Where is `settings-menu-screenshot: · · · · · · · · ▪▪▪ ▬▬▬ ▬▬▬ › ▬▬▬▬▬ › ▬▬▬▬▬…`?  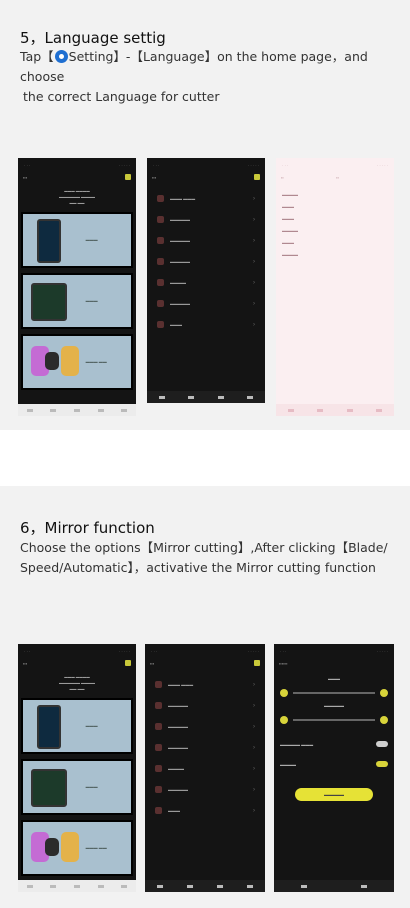 settings-menu-screenshot: · · · · · · · · ▪▪▪ ▬▬▬ ▬▬▬ › ▬▬▬▬▬ › ▬▬▬▬▬… is located at coordinates (205, 768).